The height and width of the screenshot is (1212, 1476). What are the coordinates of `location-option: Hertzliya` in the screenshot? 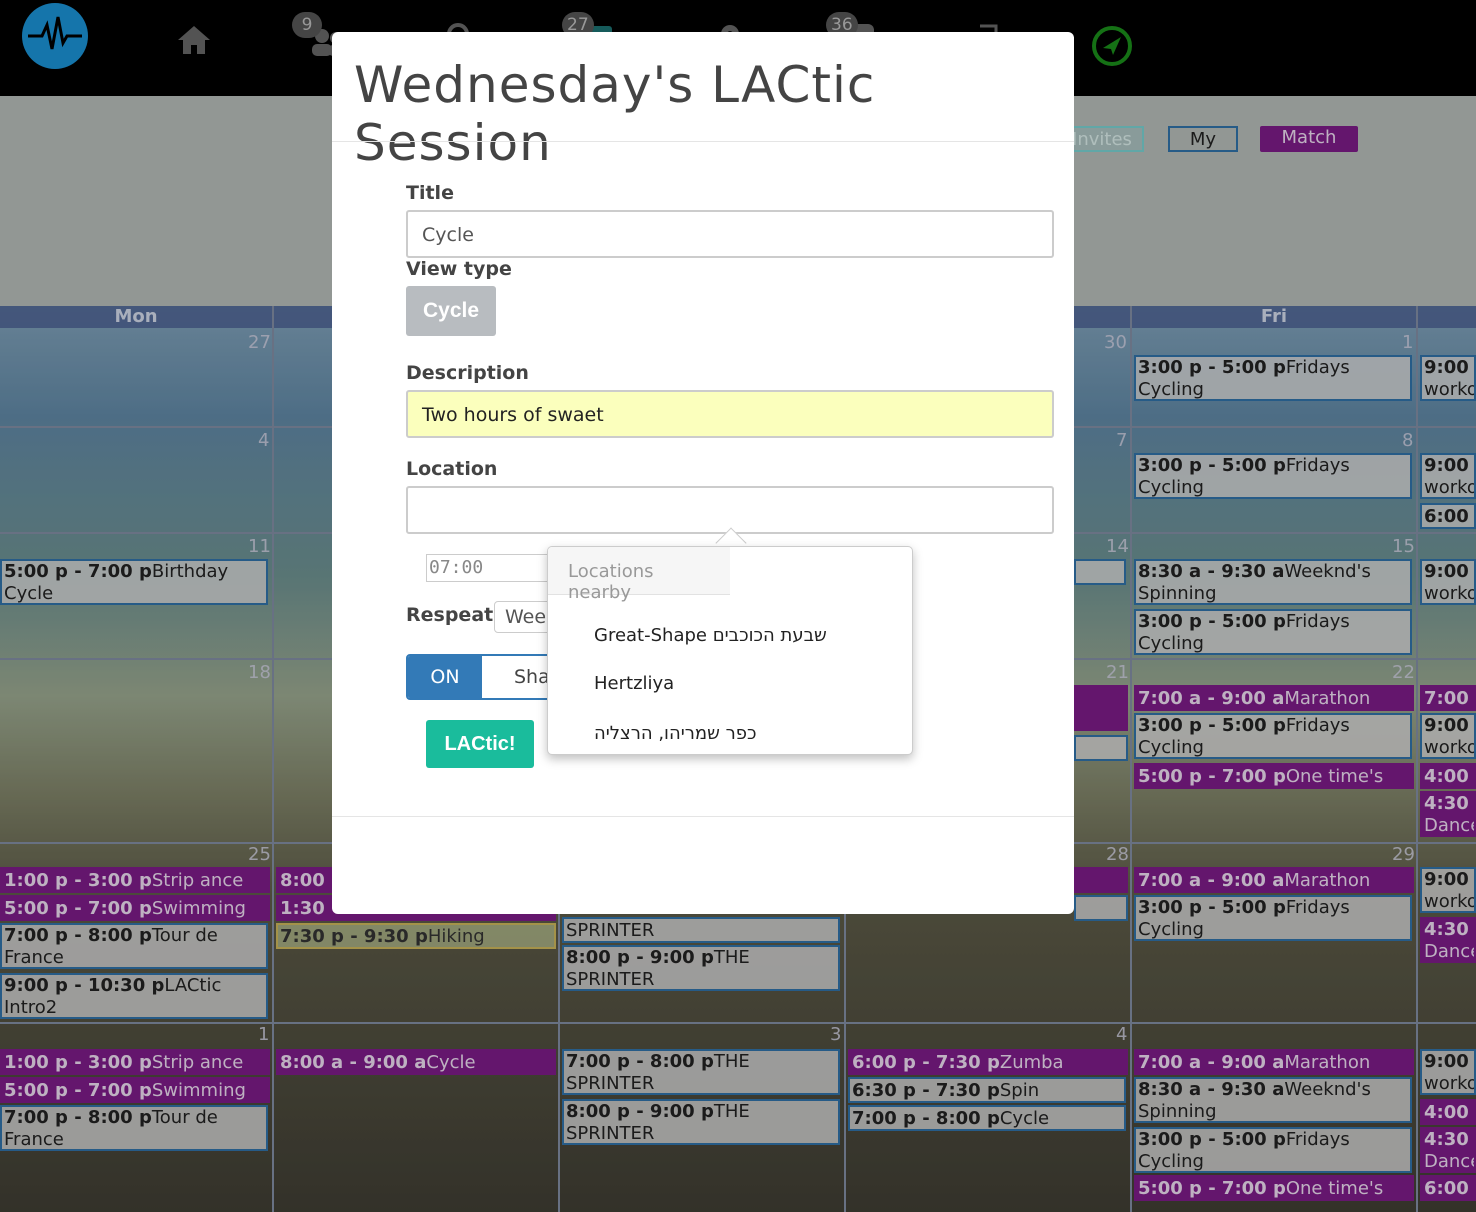 It's located at (634, 683).